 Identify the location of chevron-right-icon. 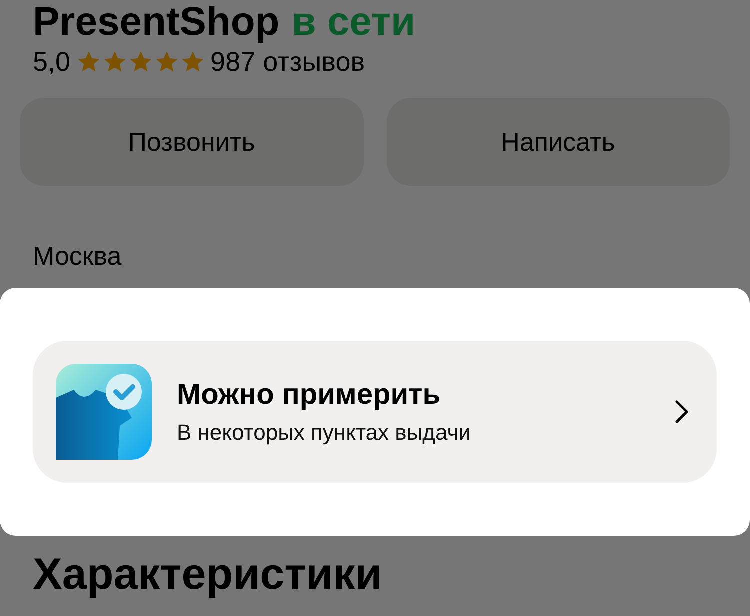
(682, 412).